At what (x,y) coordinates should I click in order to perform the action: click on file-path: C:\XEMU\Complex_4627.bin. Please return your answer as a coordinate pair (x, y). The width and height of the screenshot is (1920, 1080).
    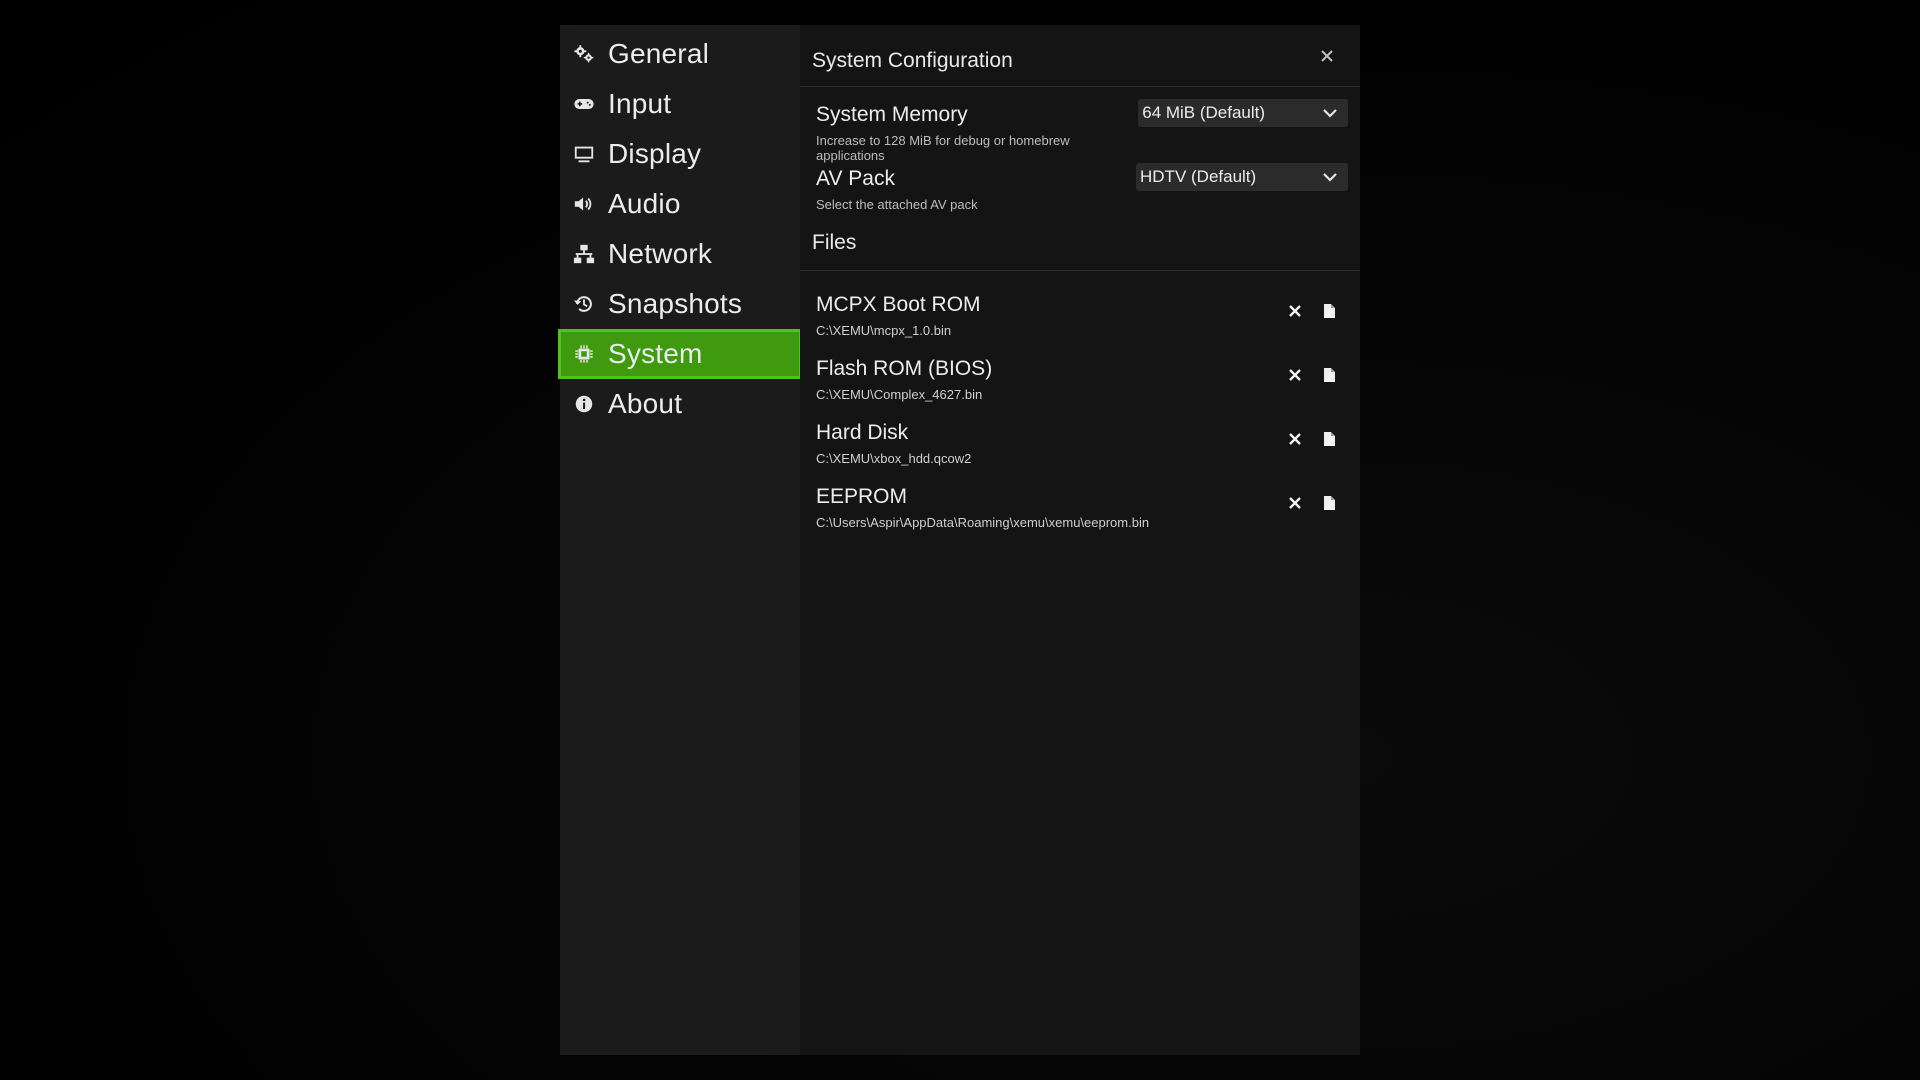
    Looking at the image, I should click on (899, 394).